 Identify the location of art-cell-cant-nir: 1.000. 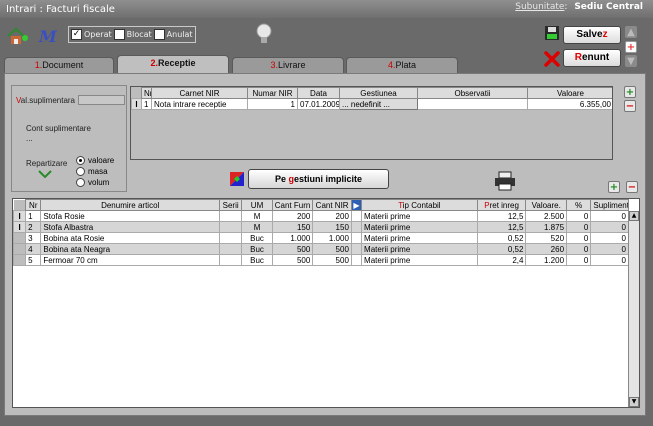
(332, 238).